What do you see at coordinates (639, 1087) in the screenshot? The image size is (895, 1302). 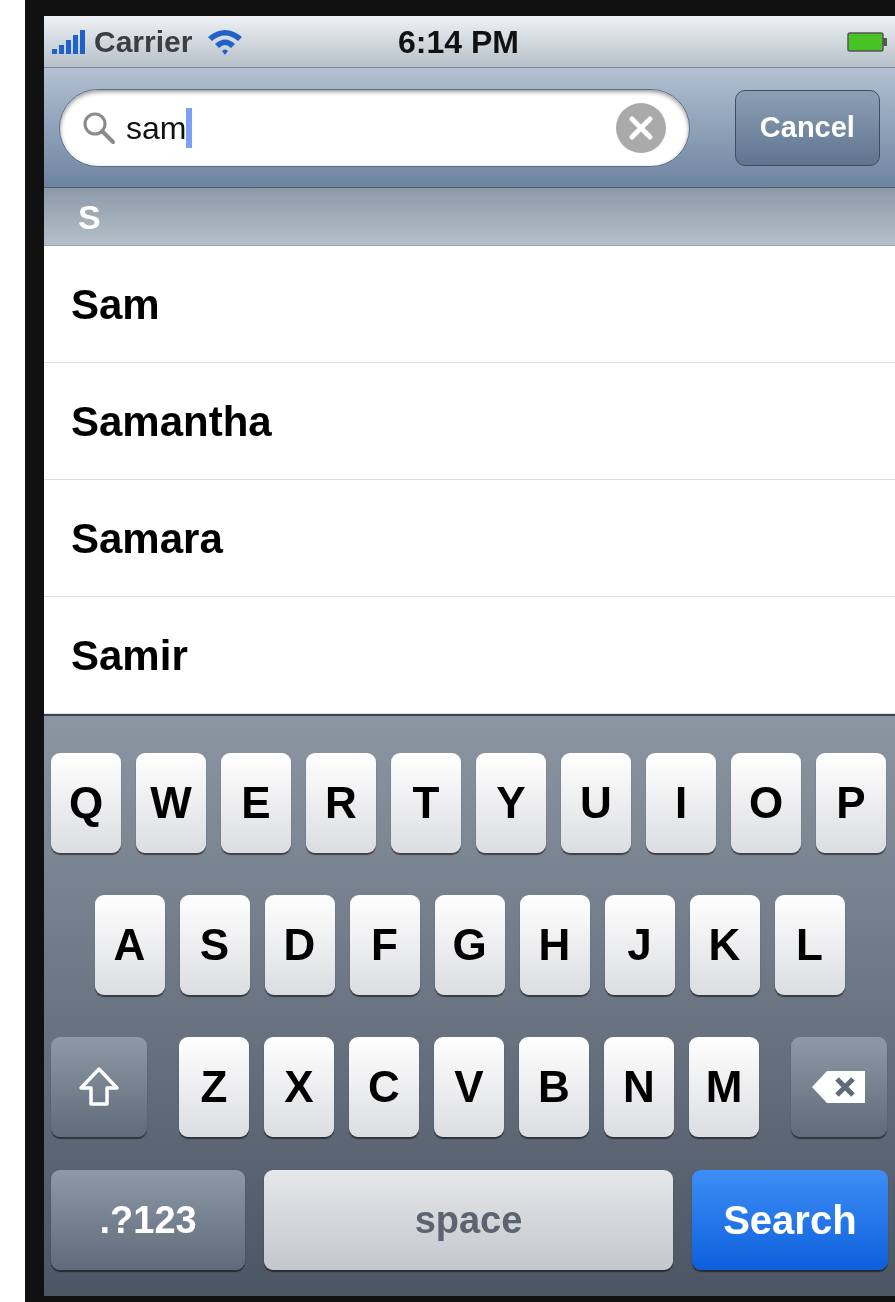 I see `key: N` at bounding box center [639, 1087].